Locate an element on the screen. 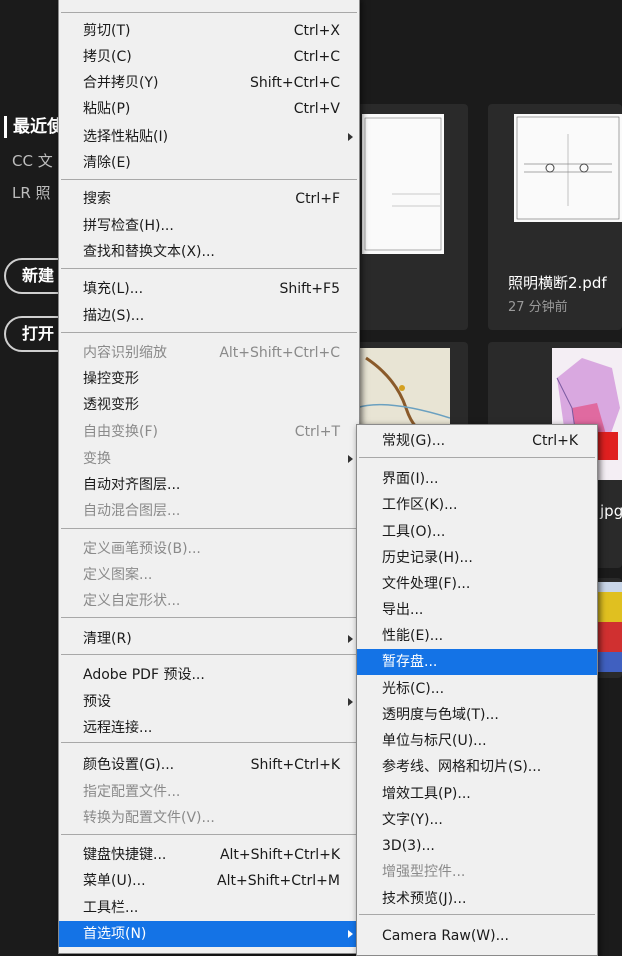 The height and width of the screenshot is (956, 622). menu-item: 内容识别缩放 Alt+Shift+Ctrl+C is located at coordinates (209, 353).